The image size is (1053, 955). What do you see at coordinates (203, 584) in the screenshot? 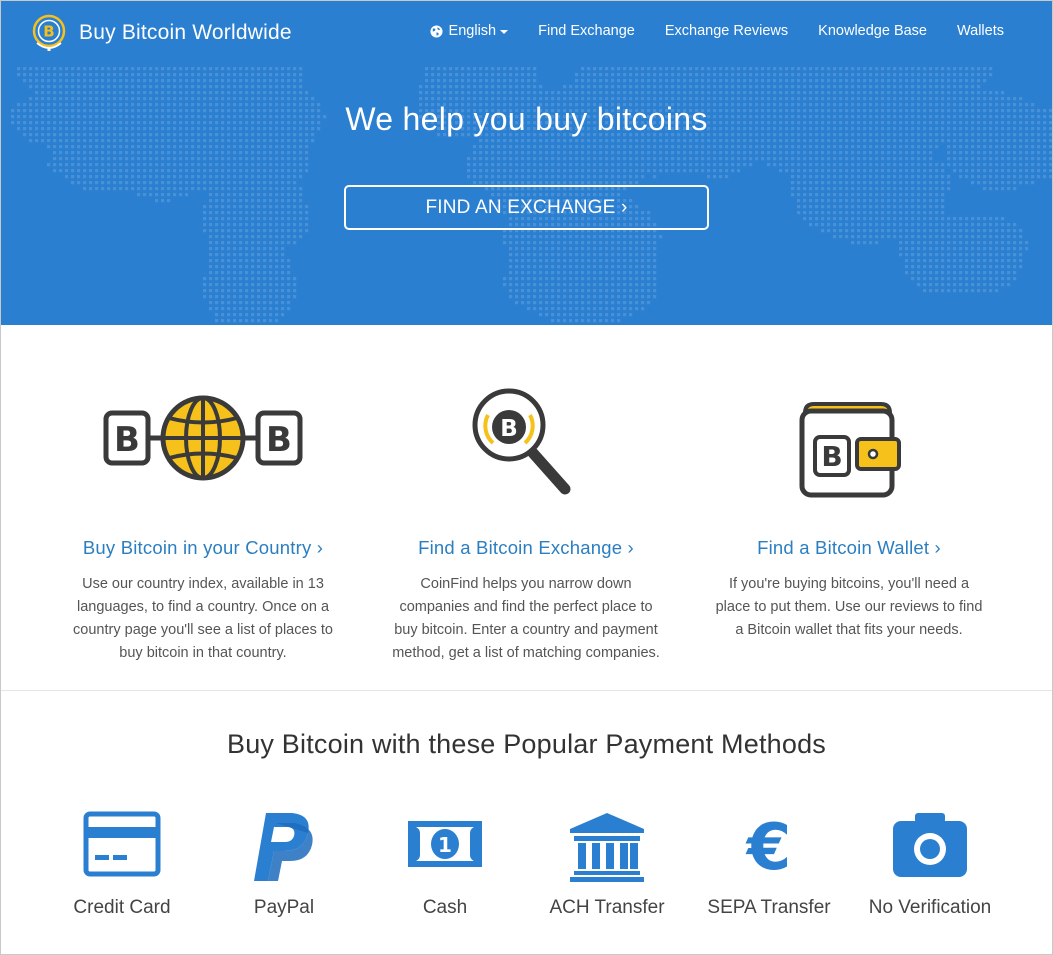
I see `desc-line: Use our country index, available in 13` at bounding box center [203, 584].